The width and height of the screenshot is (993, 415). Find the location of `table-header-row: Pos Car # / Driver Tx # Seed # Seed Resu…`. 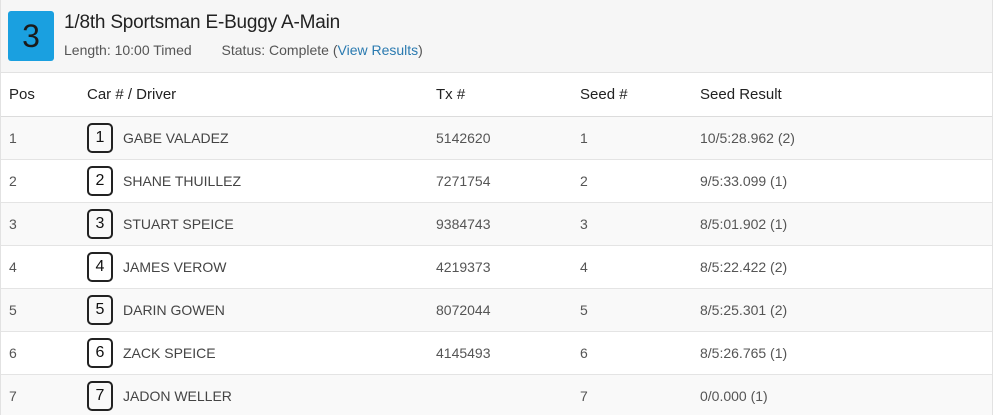

table-header-row: Pos Car # / Driver Tx # Seed # Seed Resu… is located at coordinates (496, 95).